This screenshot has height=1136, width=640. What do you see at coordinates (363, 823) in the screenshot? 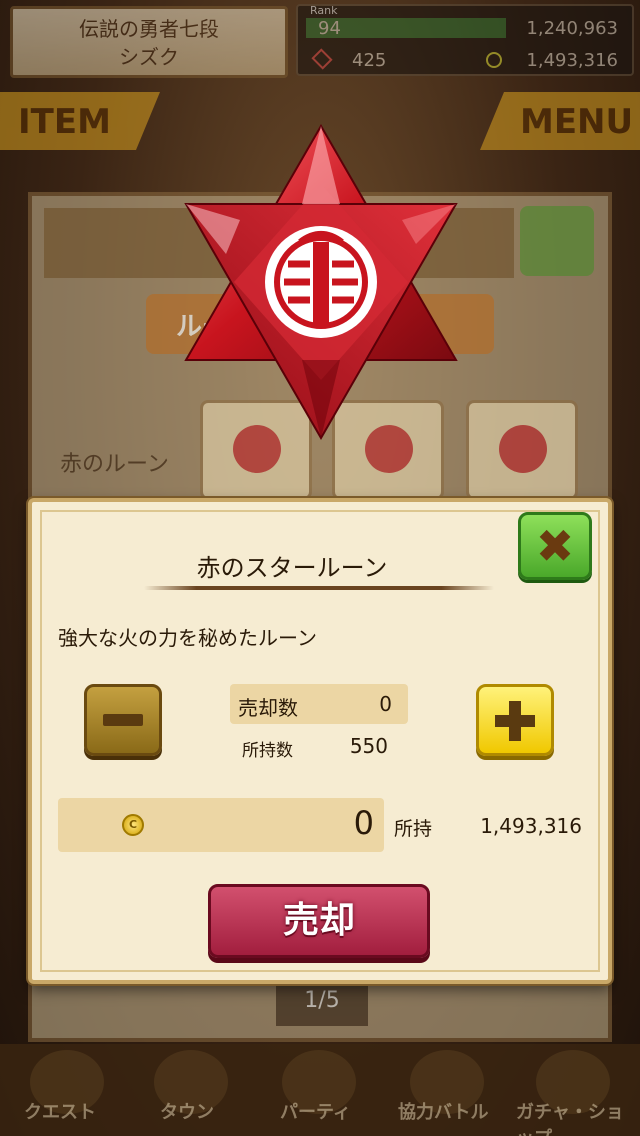
I see `sale-price-value: 0` at bounding box center [363, 823].